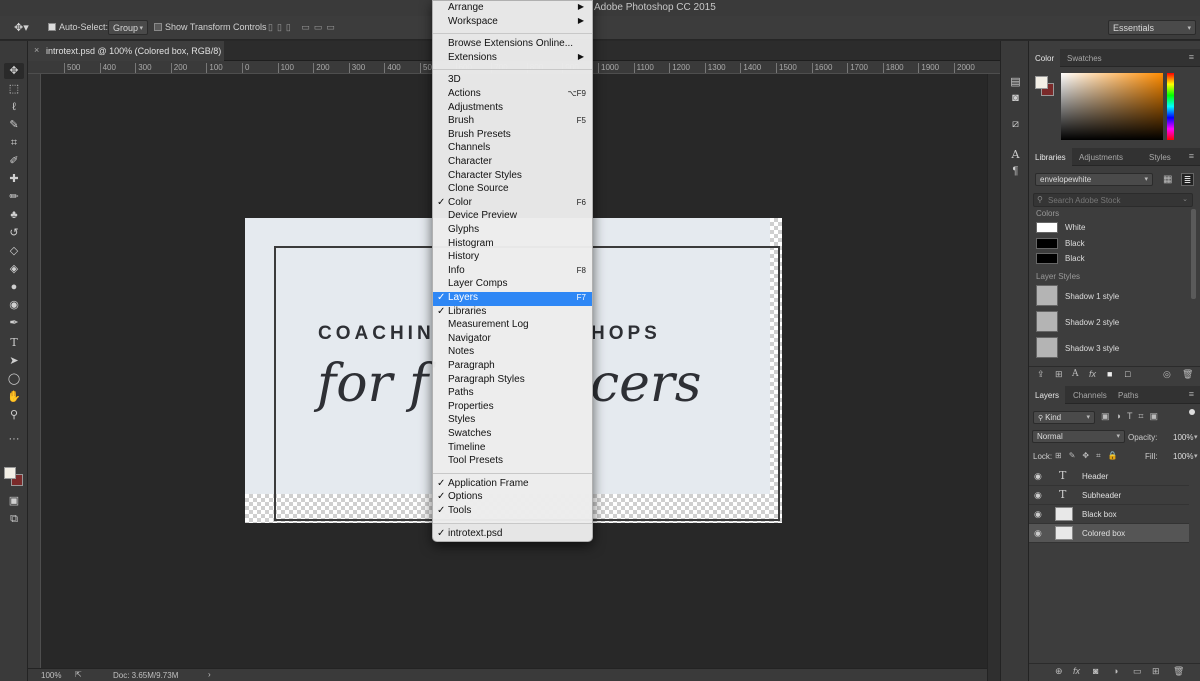 The height and width of the screenshot is (681, 1200). What do you see at coordinates (993, 377) in the screenshot?
I see `vertical-scrollbar` at bounding box center [993, 377].